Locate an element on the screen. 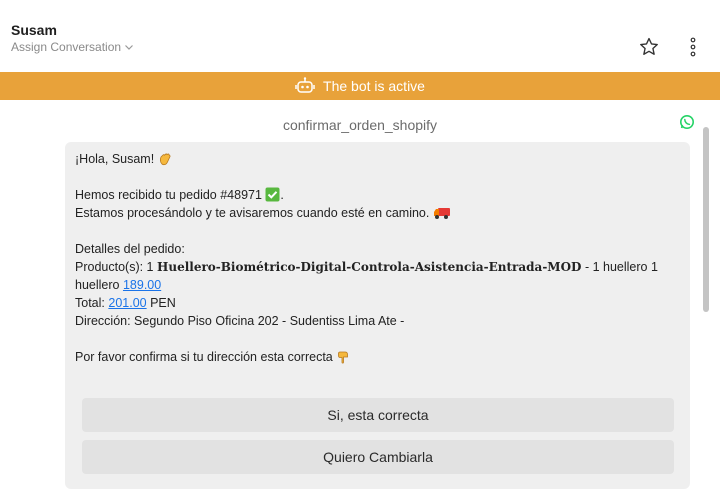 This screenshot has height=491, width=720. check-mark-icon is located at coordinates (272, 194).